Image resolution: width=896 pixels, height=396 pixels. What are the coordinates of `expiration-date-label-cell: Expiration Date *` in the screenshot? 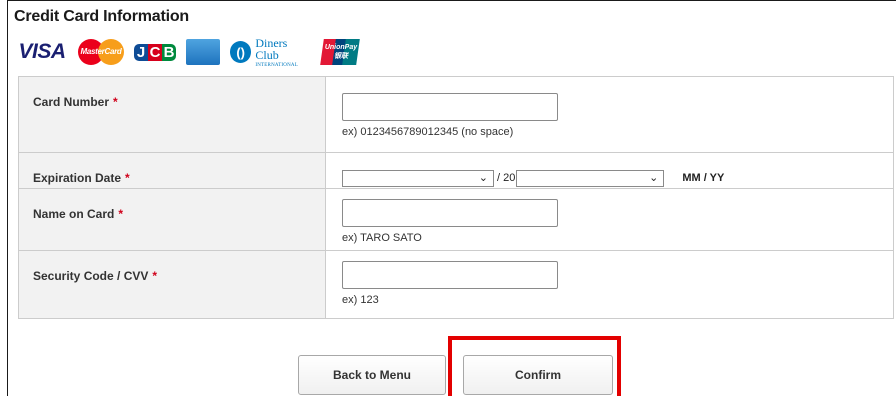 It's located at (172, 170).